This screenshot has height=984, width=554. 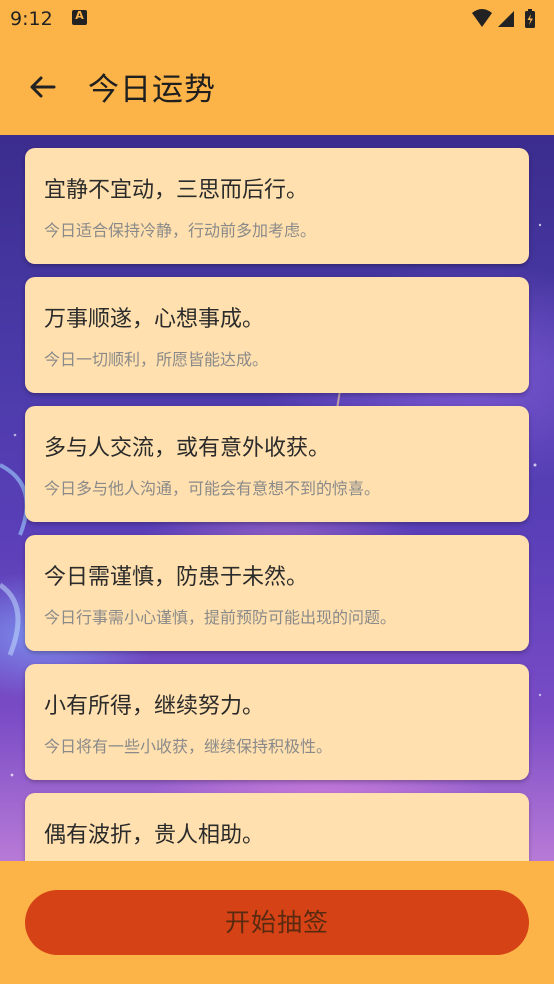 What do you see at coordinates (277, 19) in the screenshot?
I see `status-bar: 9:12` at bounding box center [277, 19].